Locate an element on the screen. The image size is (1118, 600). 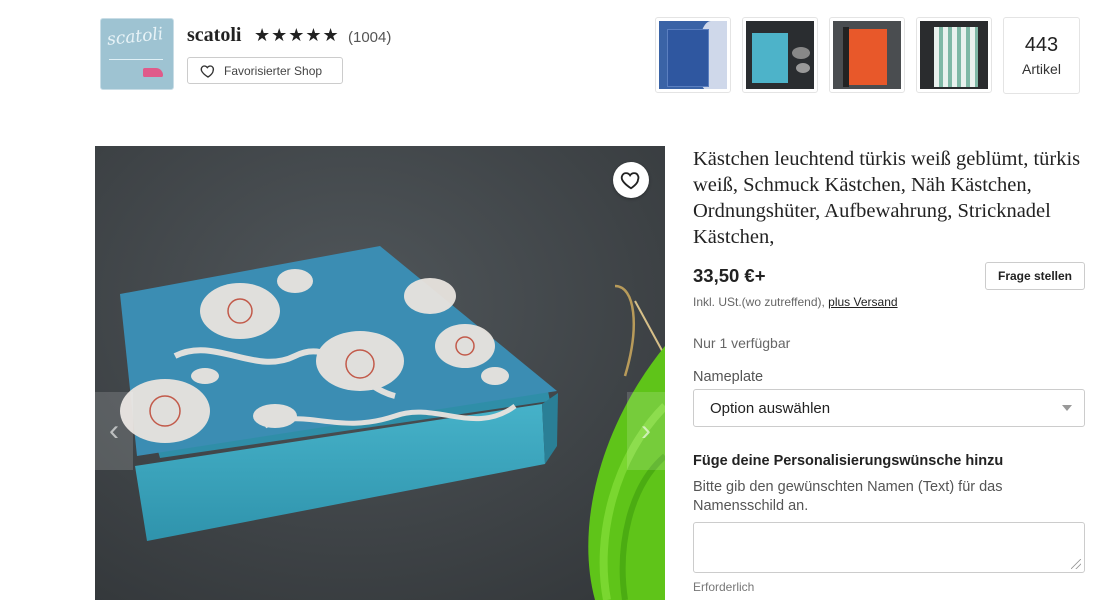
favorite-item-button is located at coordinates (631, 180).